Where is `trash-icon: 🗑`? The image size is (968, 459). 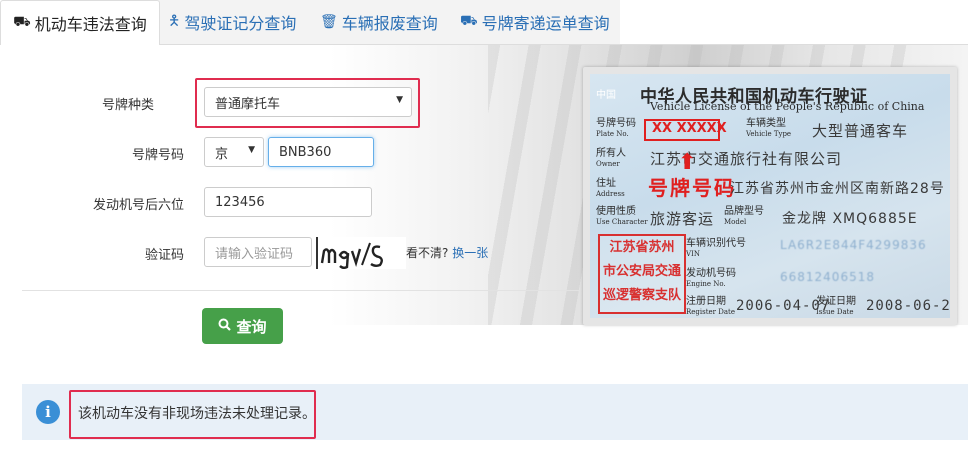
trash-icon: 🗑 is located at coordinates (329, 22).